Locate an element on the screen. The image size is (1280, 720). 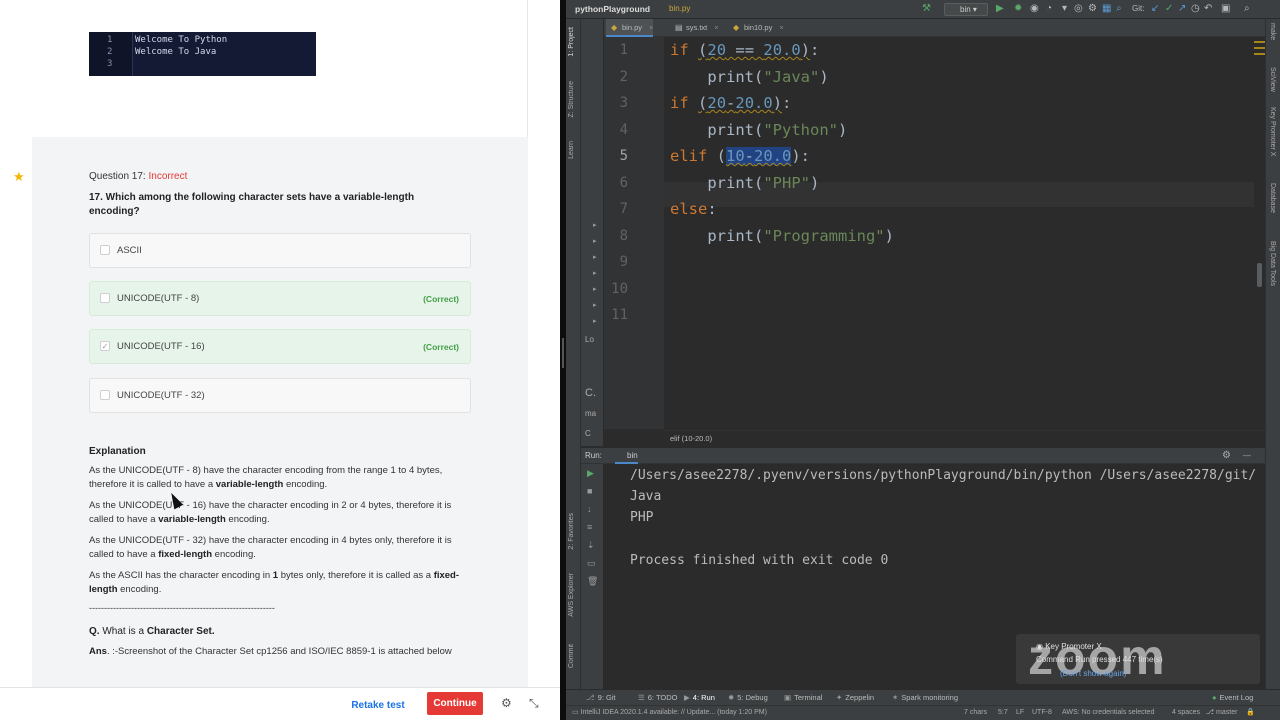
scroll-end-icon: ⇣ is located at coordinates (591, 545).